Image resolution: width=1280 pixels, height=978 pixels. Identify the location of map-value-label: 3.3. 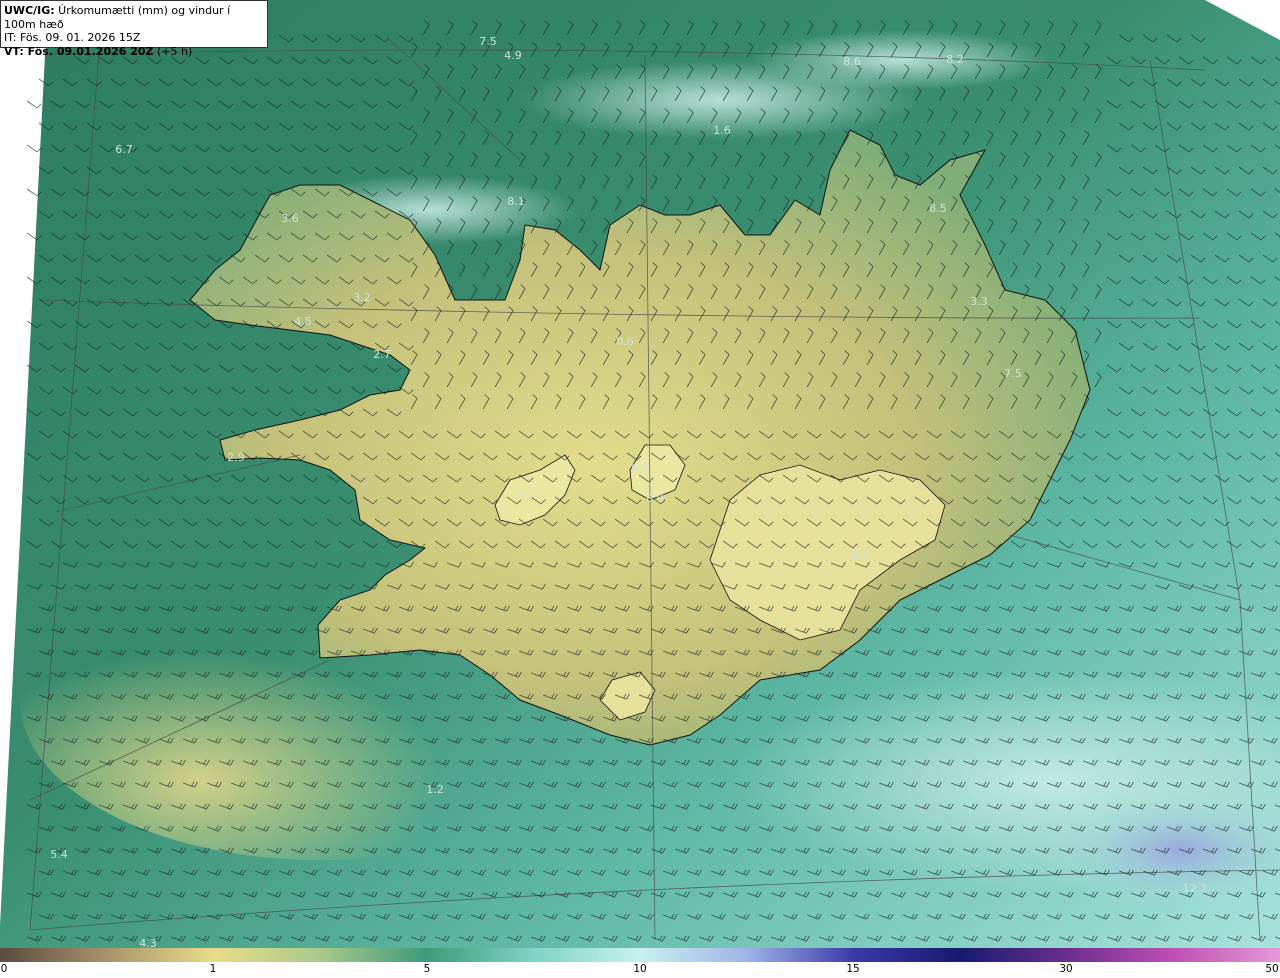
(979, 301).